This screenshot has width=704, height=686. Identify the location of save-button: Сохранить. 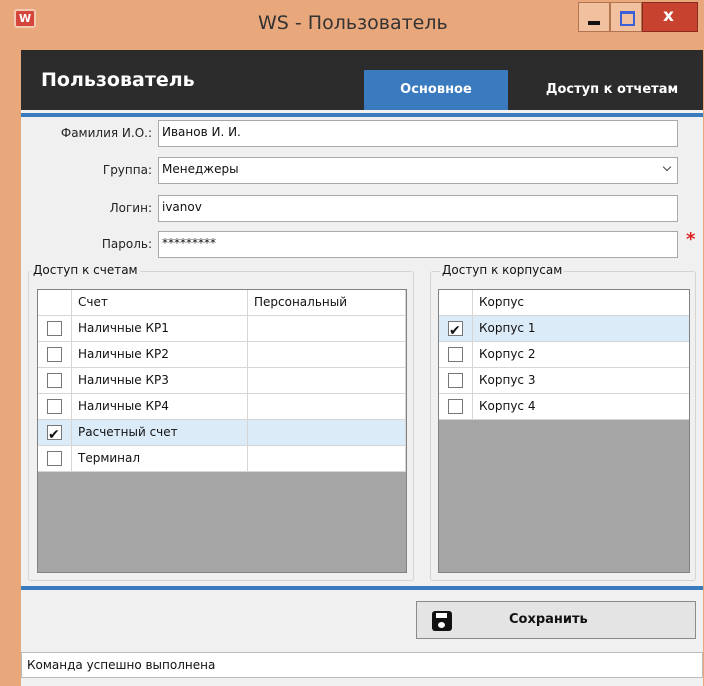
(556, 620).